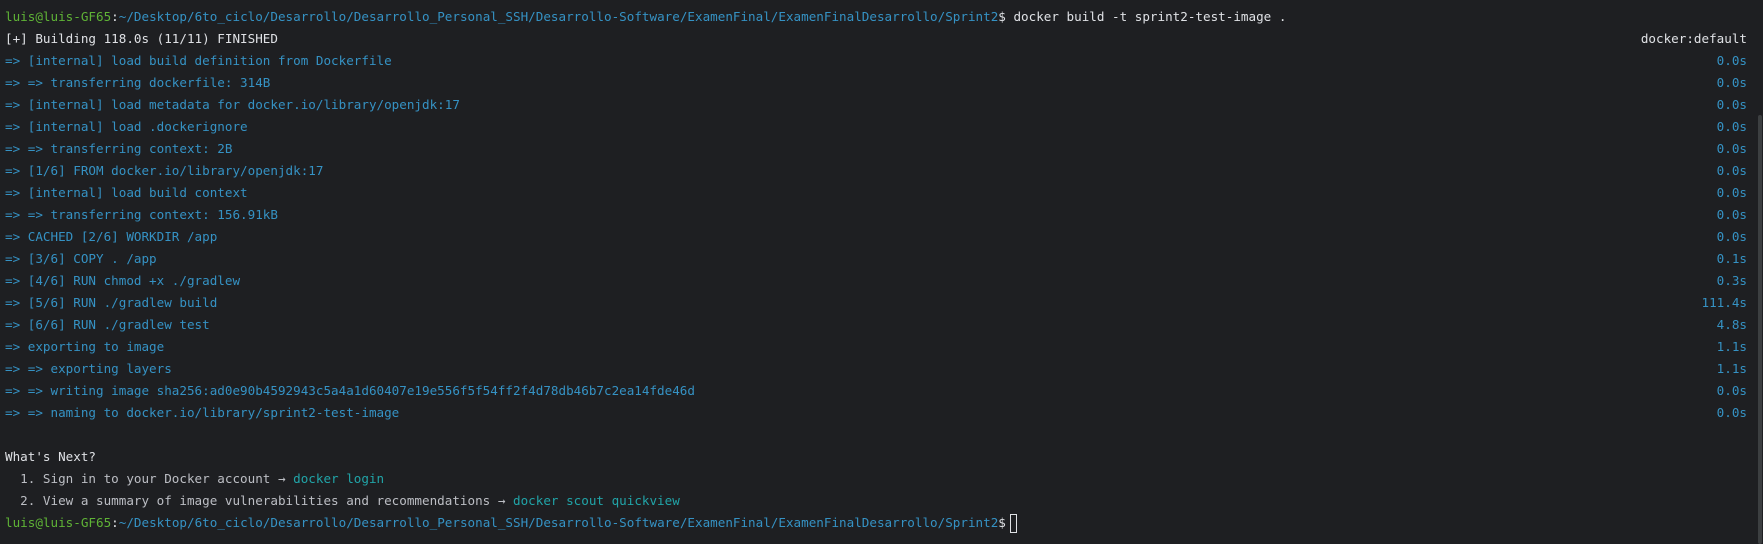 This screenshot has height=544, width=1763. I want to click on build-step-row: => => transferring context: 2B 0.0s, so click(876, 149).